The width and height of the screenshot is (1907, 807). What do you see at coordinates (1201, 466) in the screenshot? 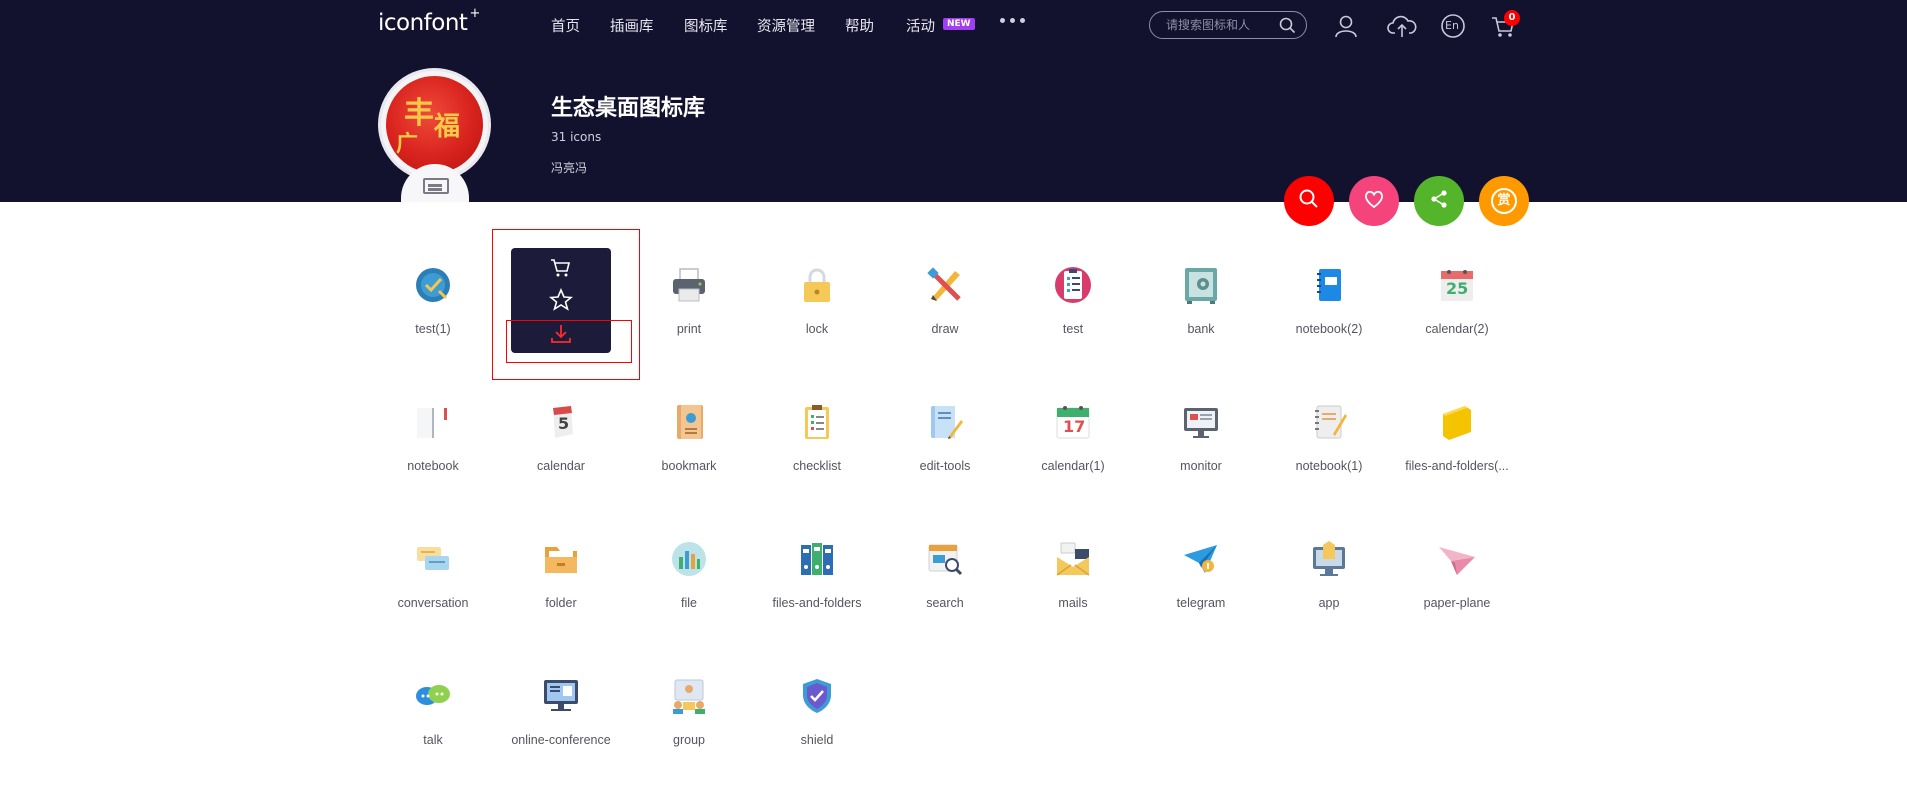
I see `icon-name: monitor` at bounding box center [1201, 466].